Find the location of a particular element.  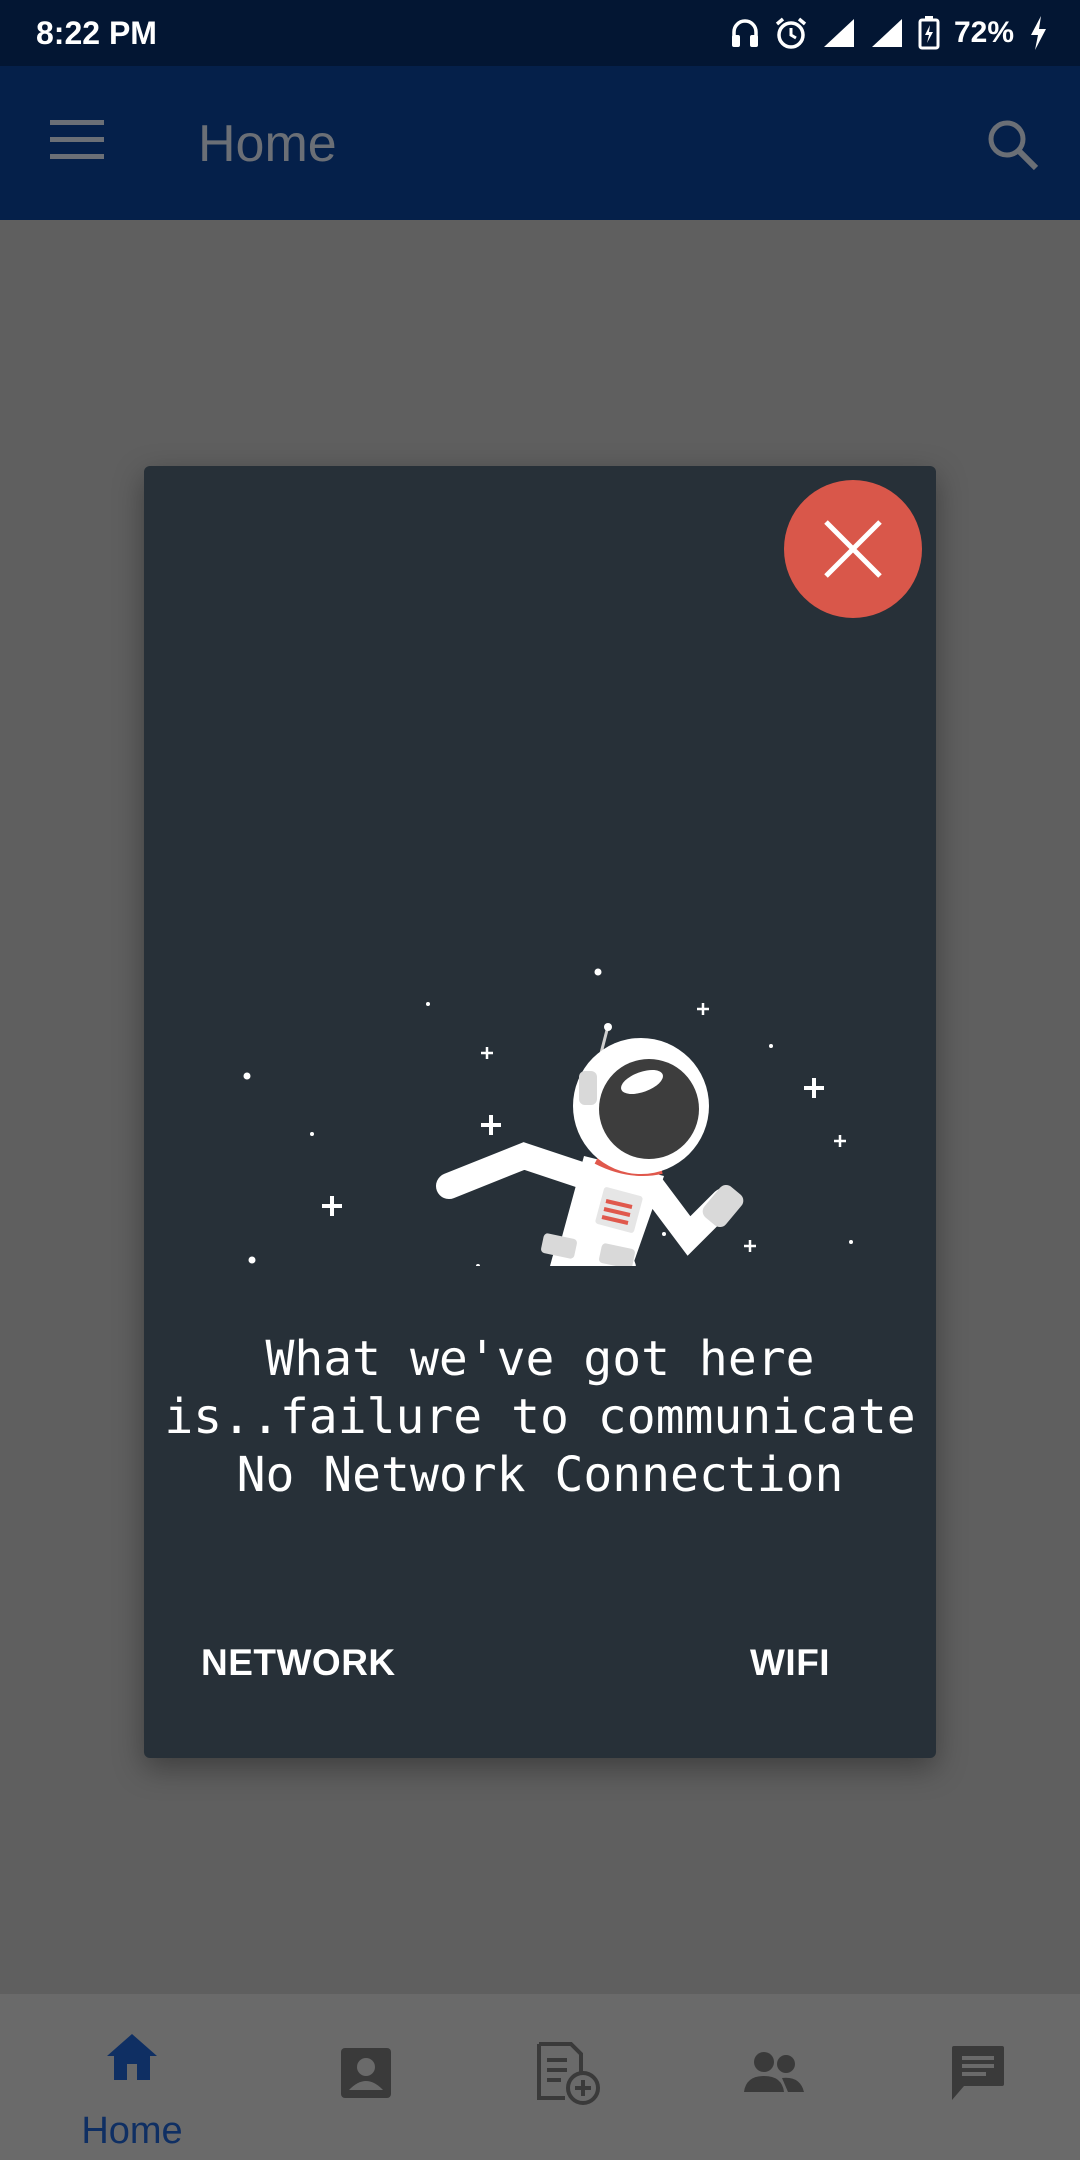

menu-icon is located at coordinates (77, 139).